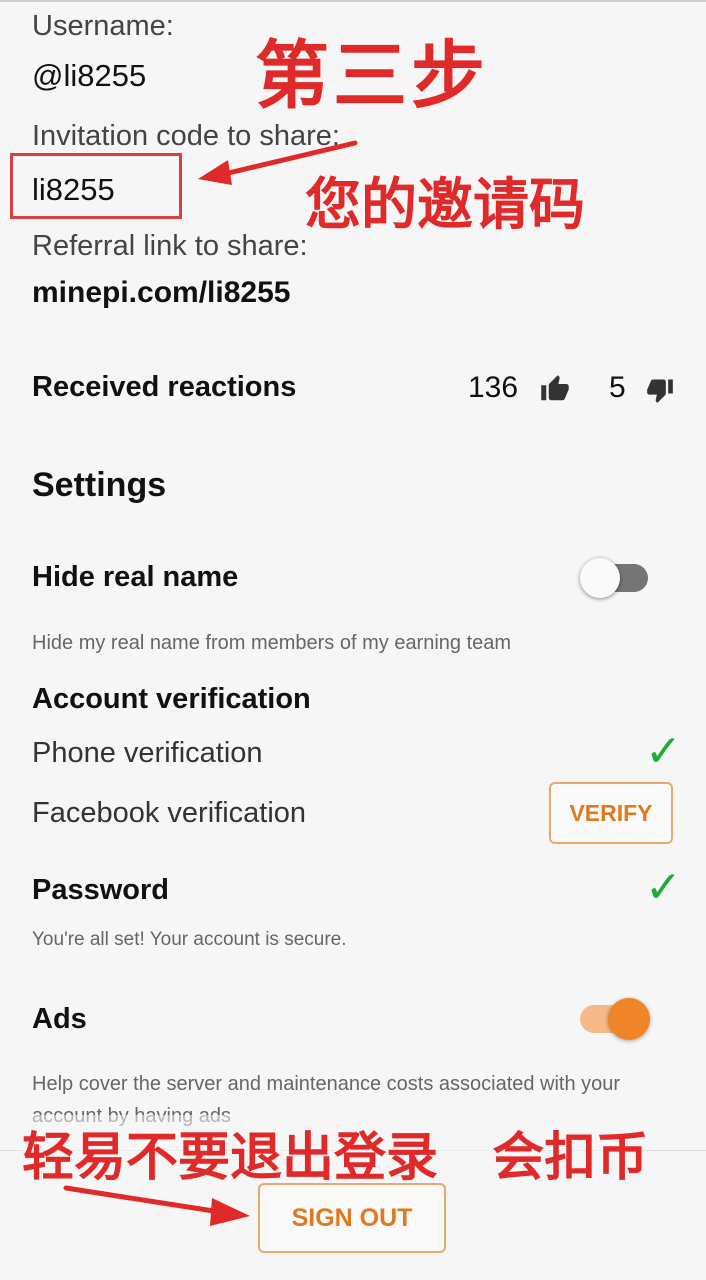 The width and height of the screenshot is (706, 1280). I want to click on warning-annotation: 轻易不要退出登录 会扣币, so click(335, 1152).